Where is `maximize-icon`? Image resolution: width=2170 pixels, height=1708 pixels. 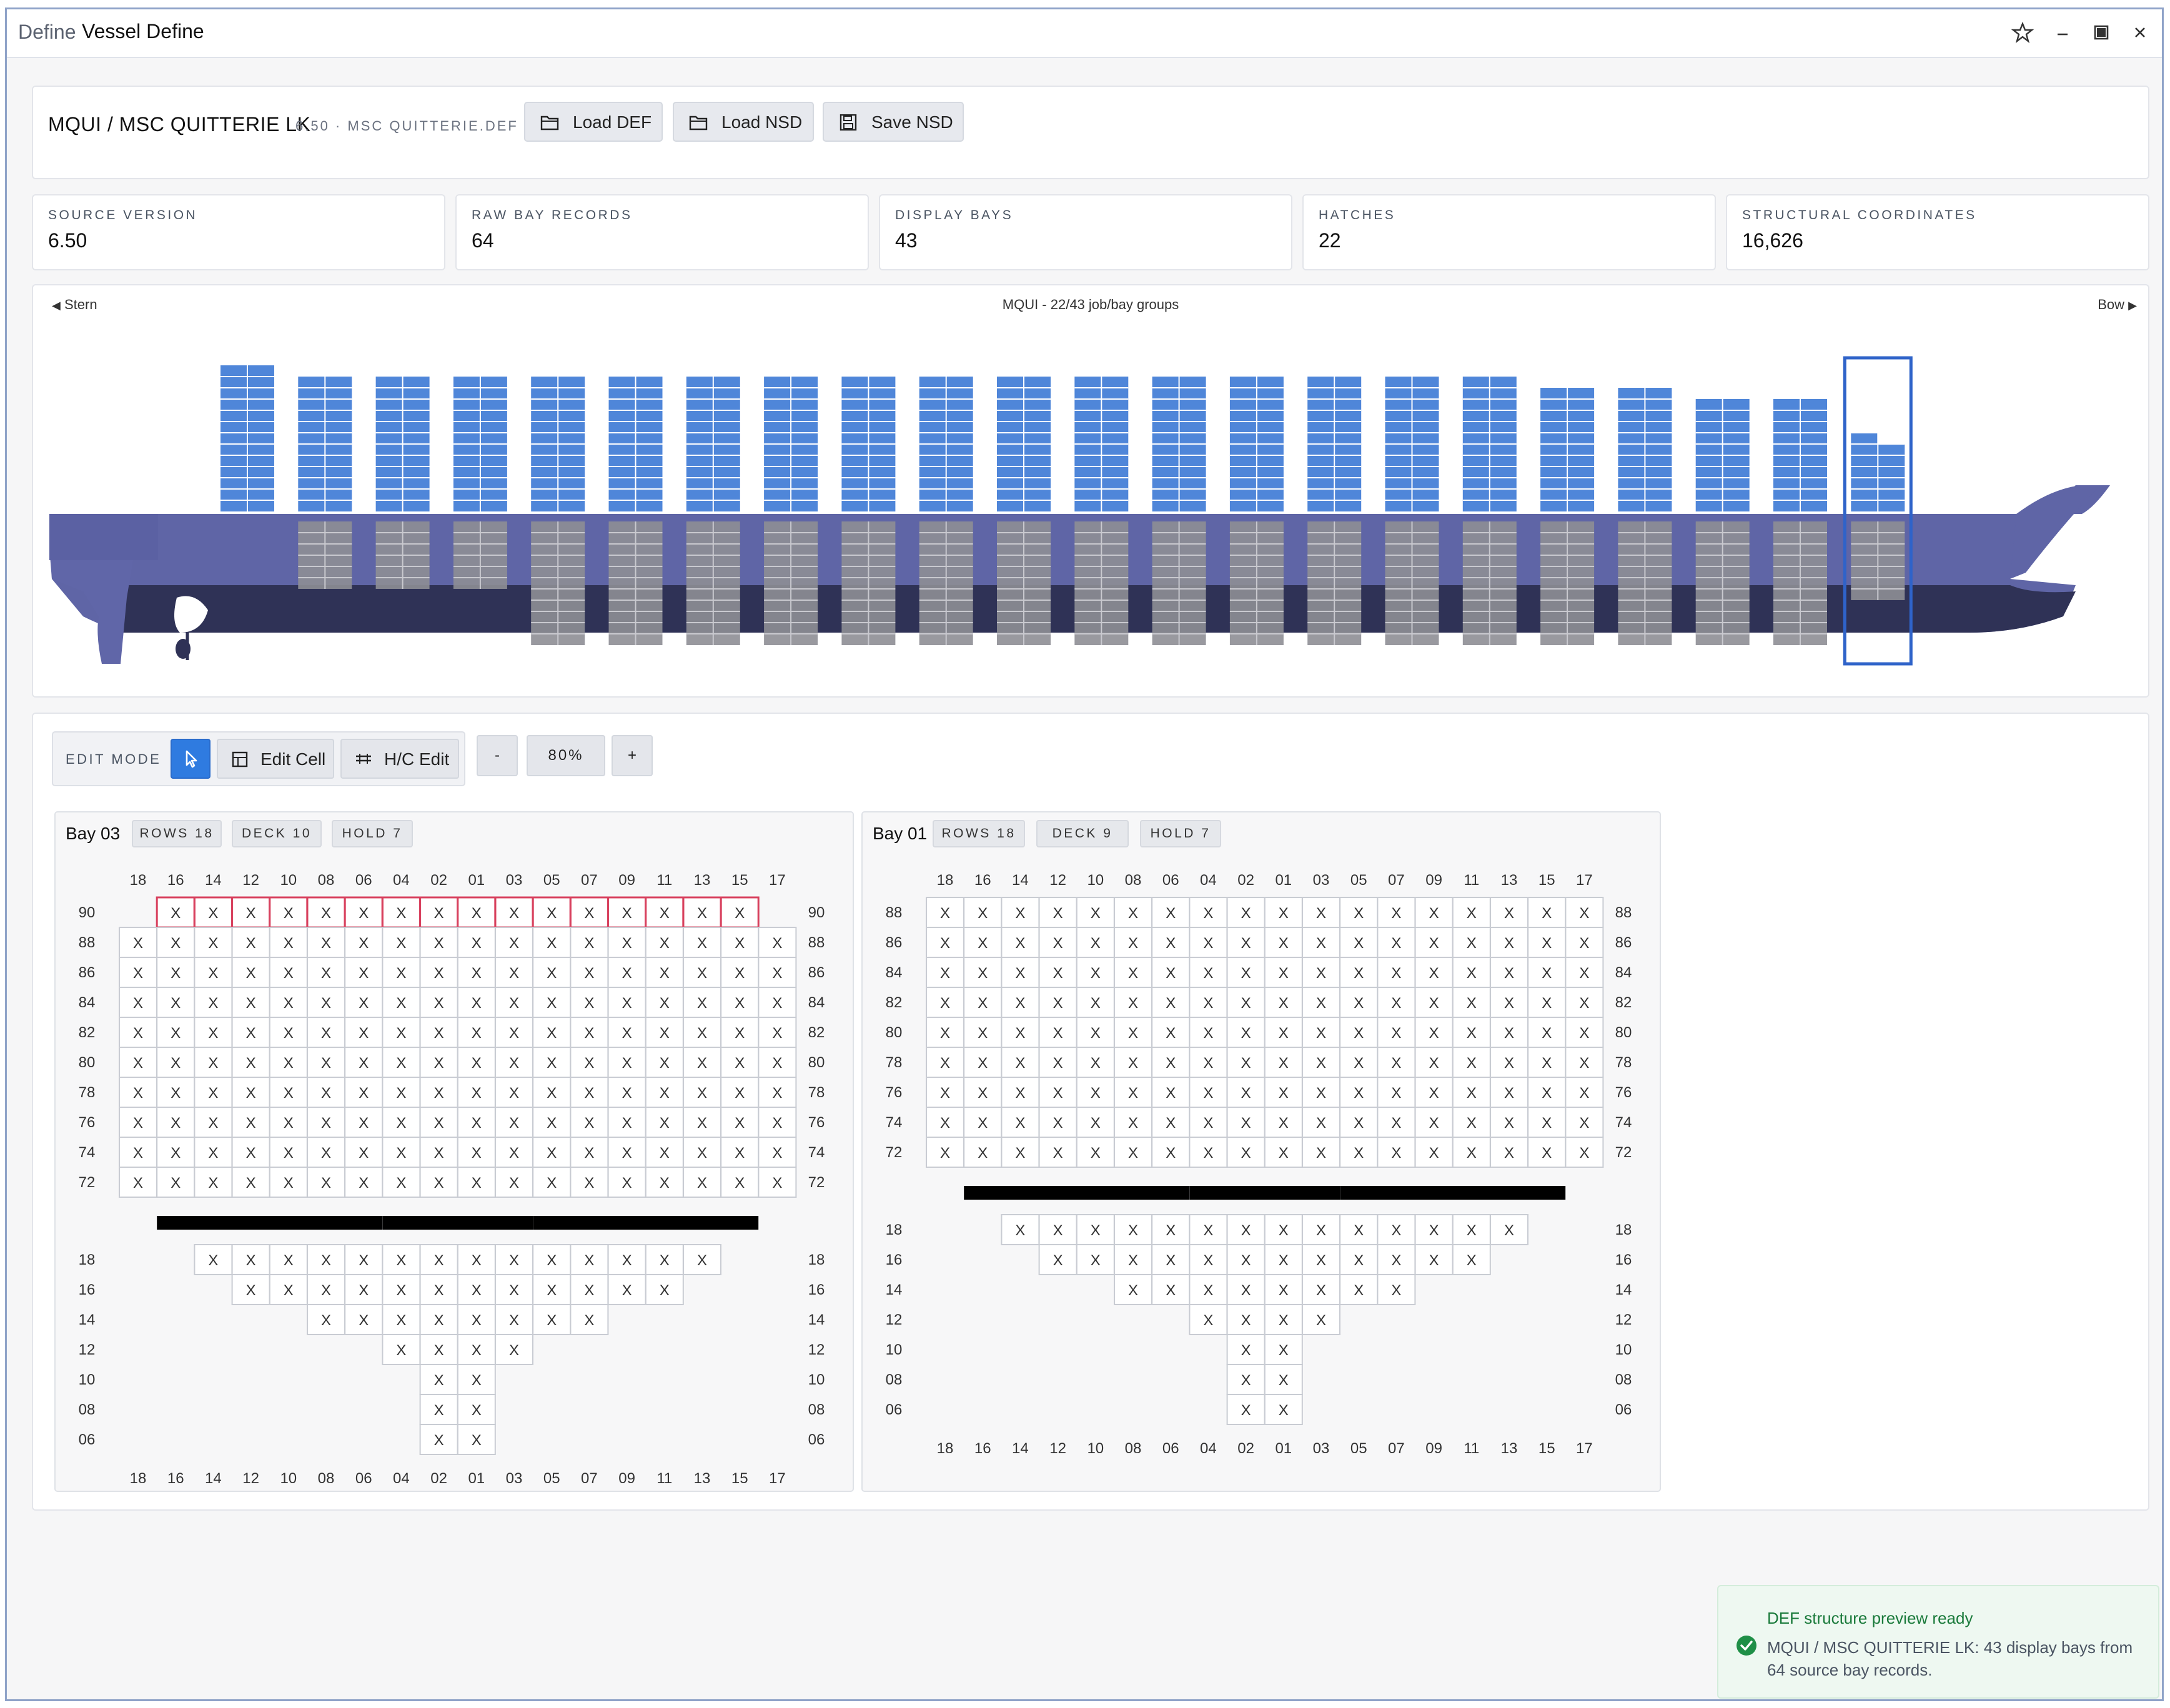 maximize-icon is located at coordinates (2102, 32).